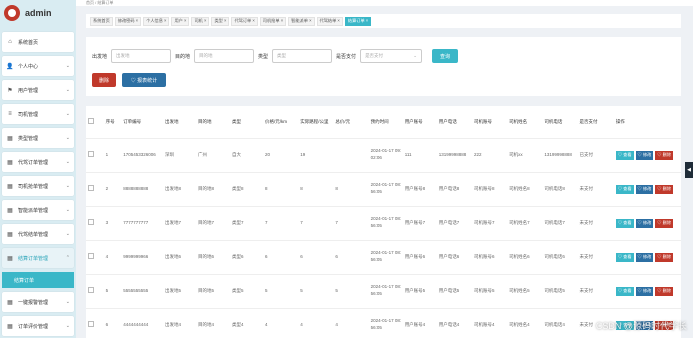 Image resolution: width=693 pixels, height=338 pixels. What do you see at coordinates (156, 21) in the screenshot?
I see `tab-item: 个人信息 ×` at bounding box center [156, 21].